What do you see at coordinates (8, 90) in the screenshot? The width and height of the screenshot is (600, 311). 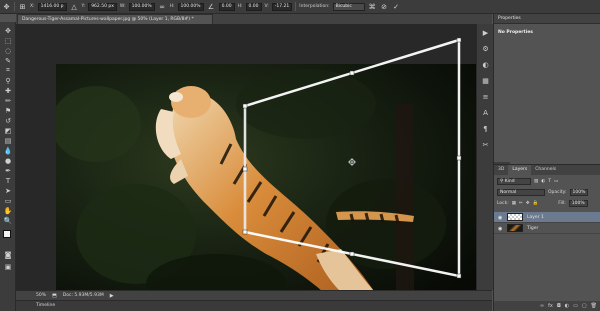 I see `healing-brush-tool-icon: ✚` at bounding box center [8, 90].